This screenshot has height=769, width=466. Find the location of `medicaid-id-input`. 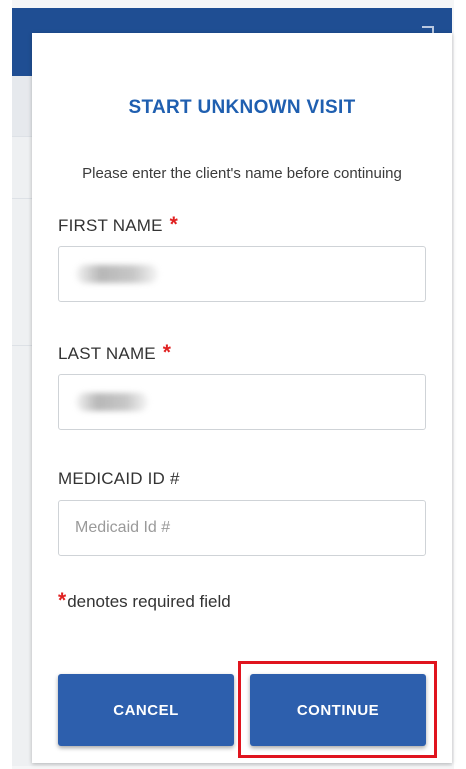

medicaid-id-input is located at coordinates (242, 528).